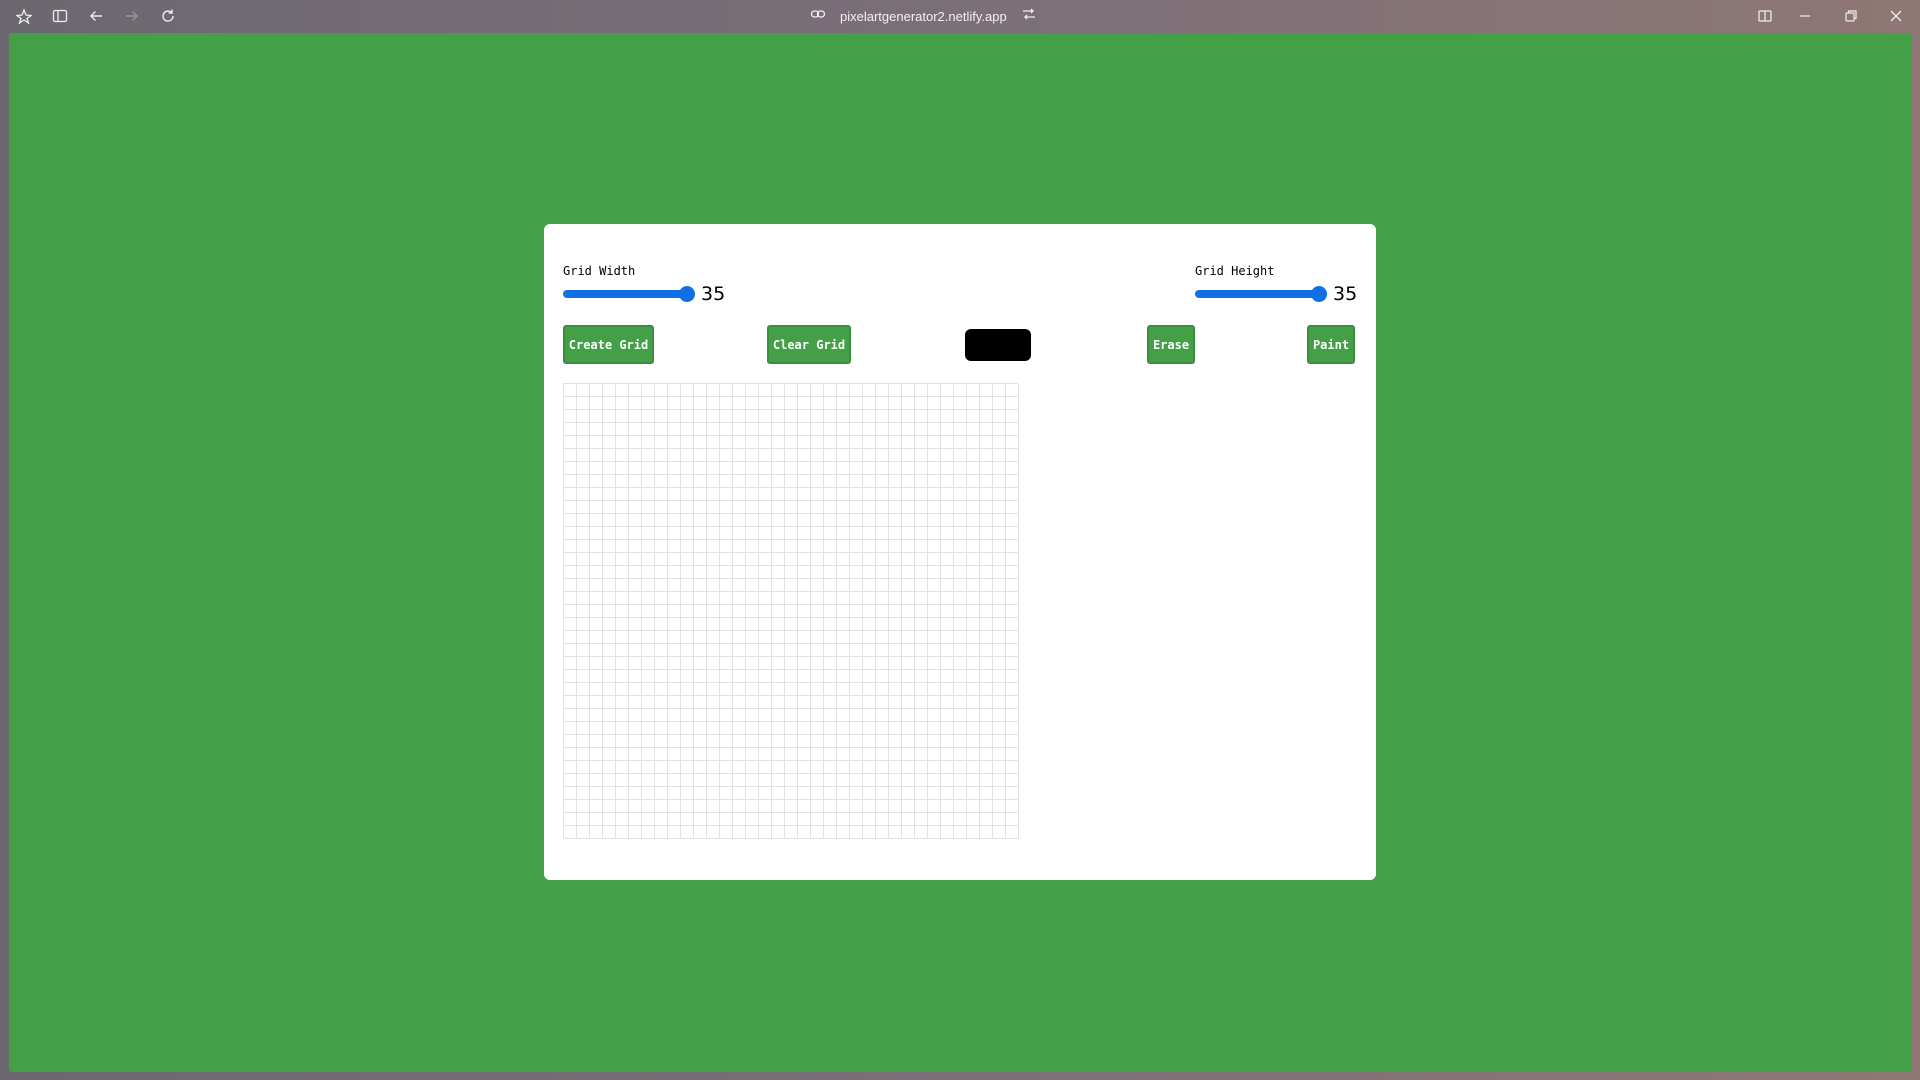 This screenshot has width=1920, height=1080. Describe the element at coordinates (687, 294) in the screenshot. I see `grid-width-slider-thumb` at that location.